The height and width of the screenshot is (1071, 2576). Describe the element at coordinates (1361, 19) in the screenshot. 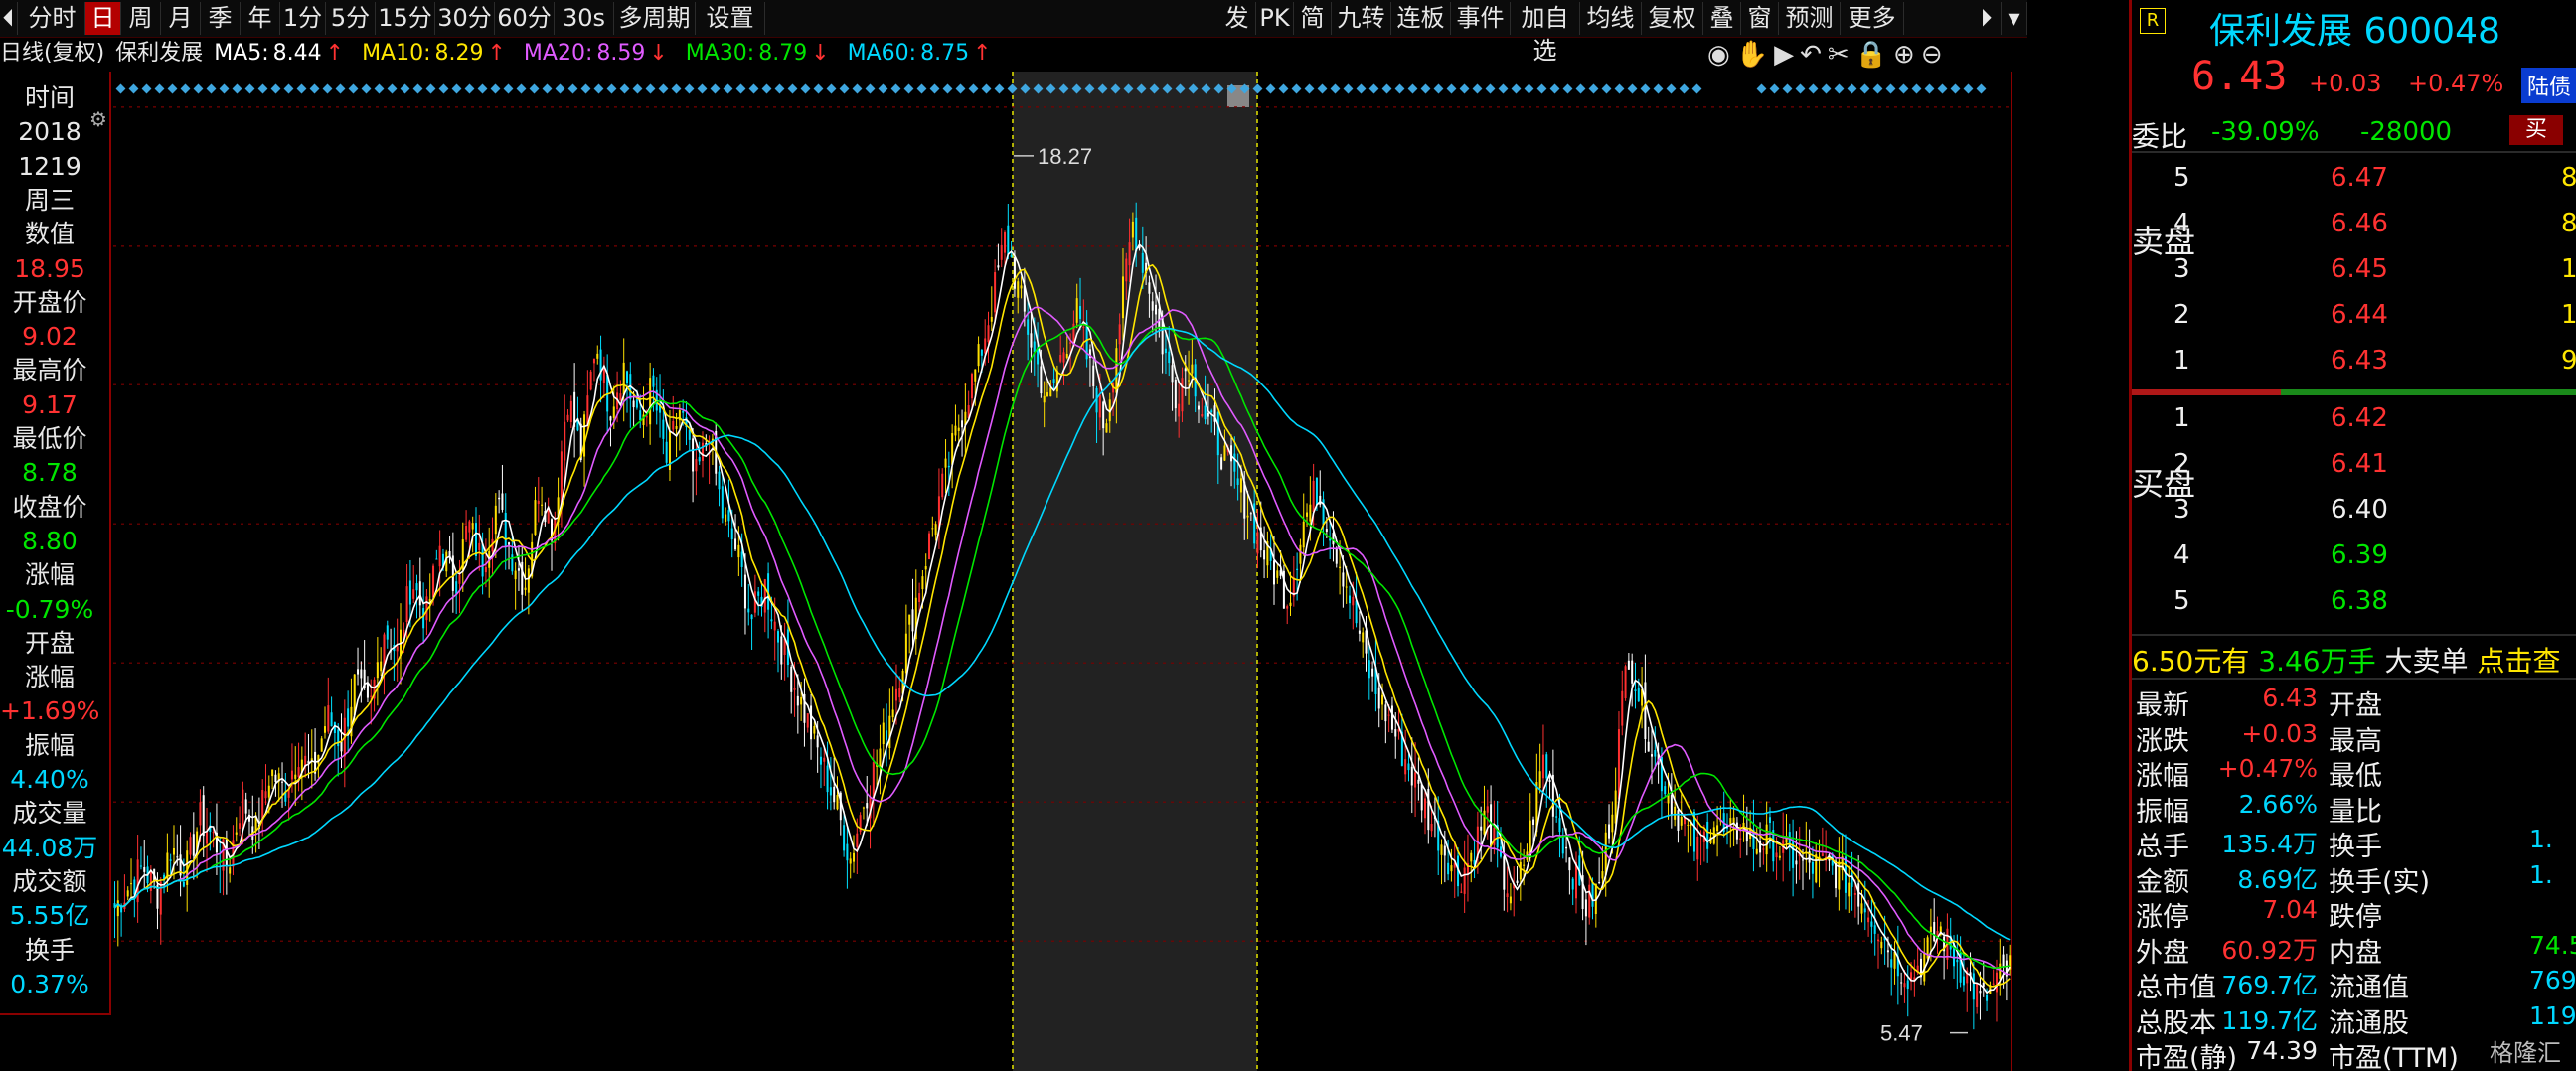

I see `toolbar-right-3: 九转` at that location.